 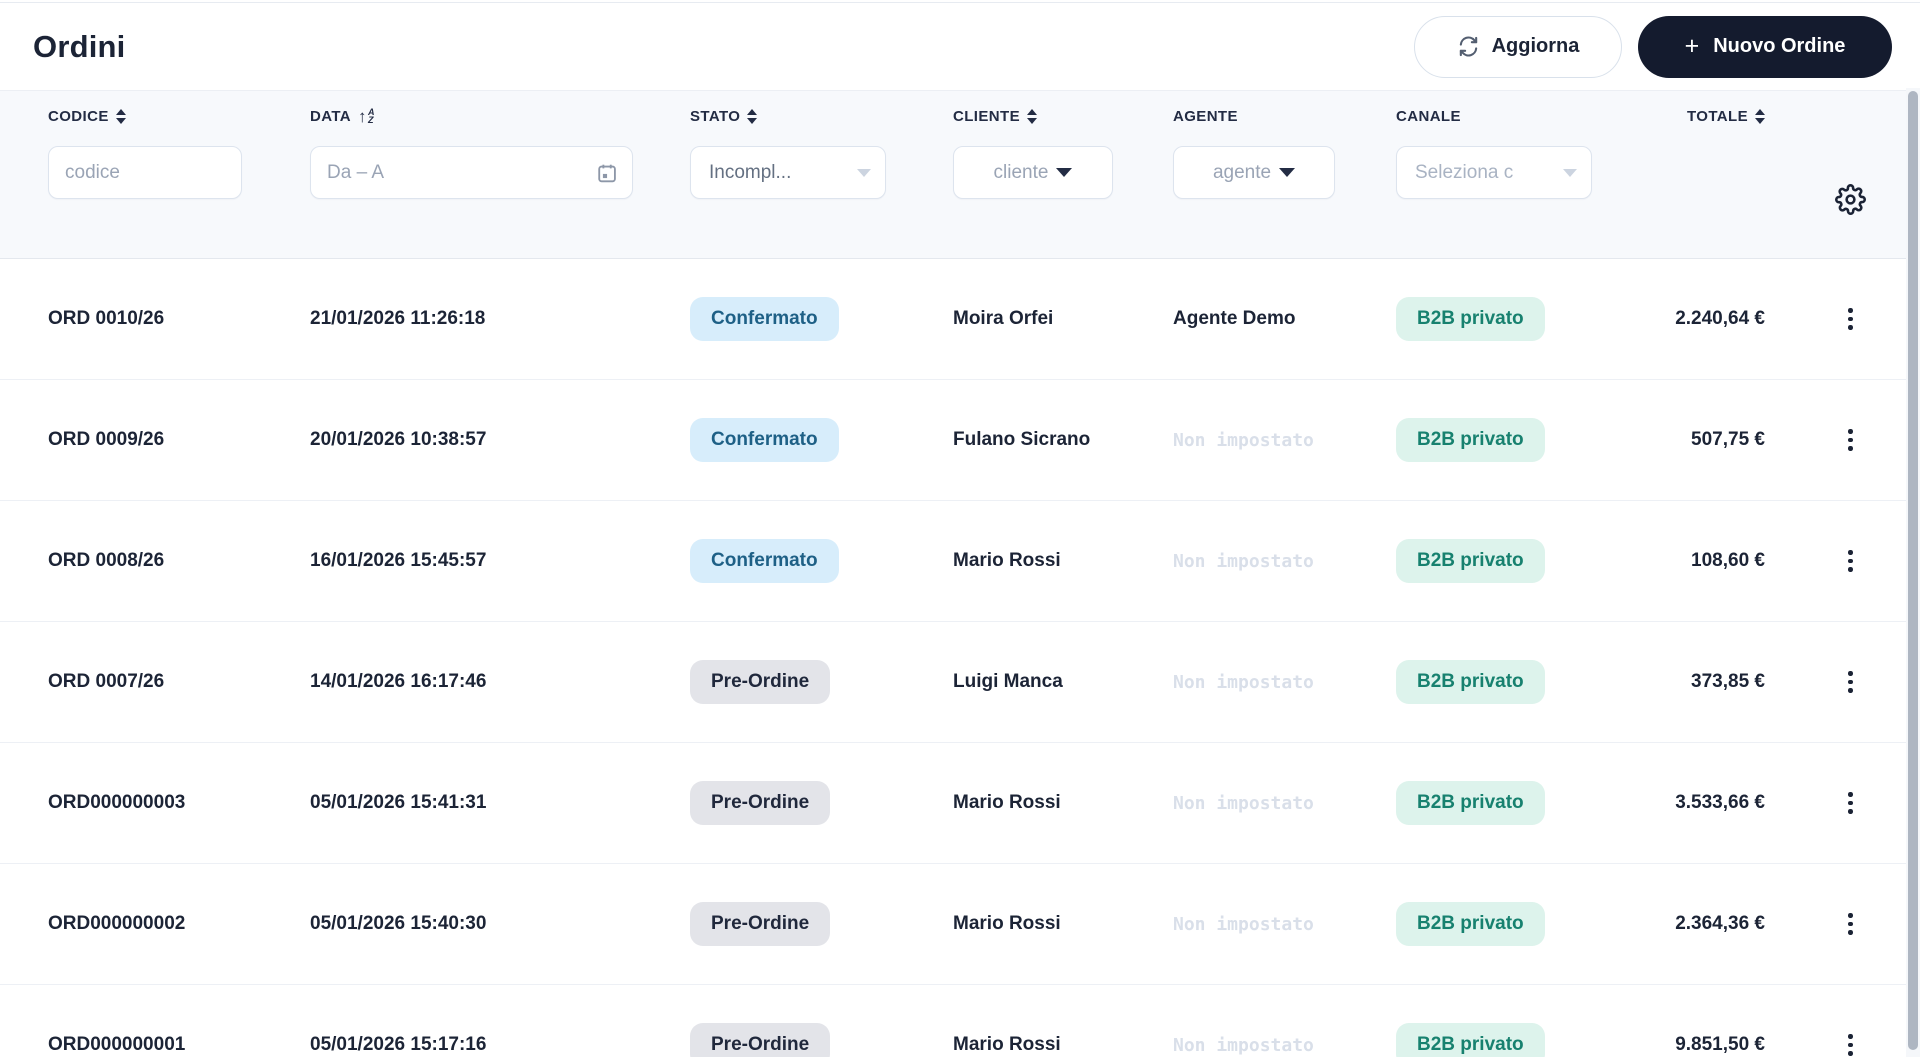 What do you see at coordinates (1728, 560) in the screenshot?
I see `order-total: 108,60 €` at bounding box center [1728, 560].